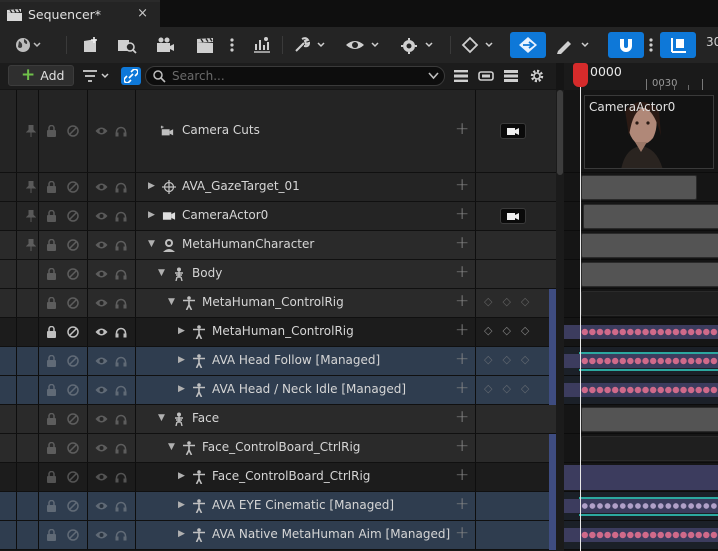 Image resolution: width=718 pixels, height=551 pixels. Describe the element at coordinates (232, 45) in the screenshot. I see `more-options-icon` at that location.